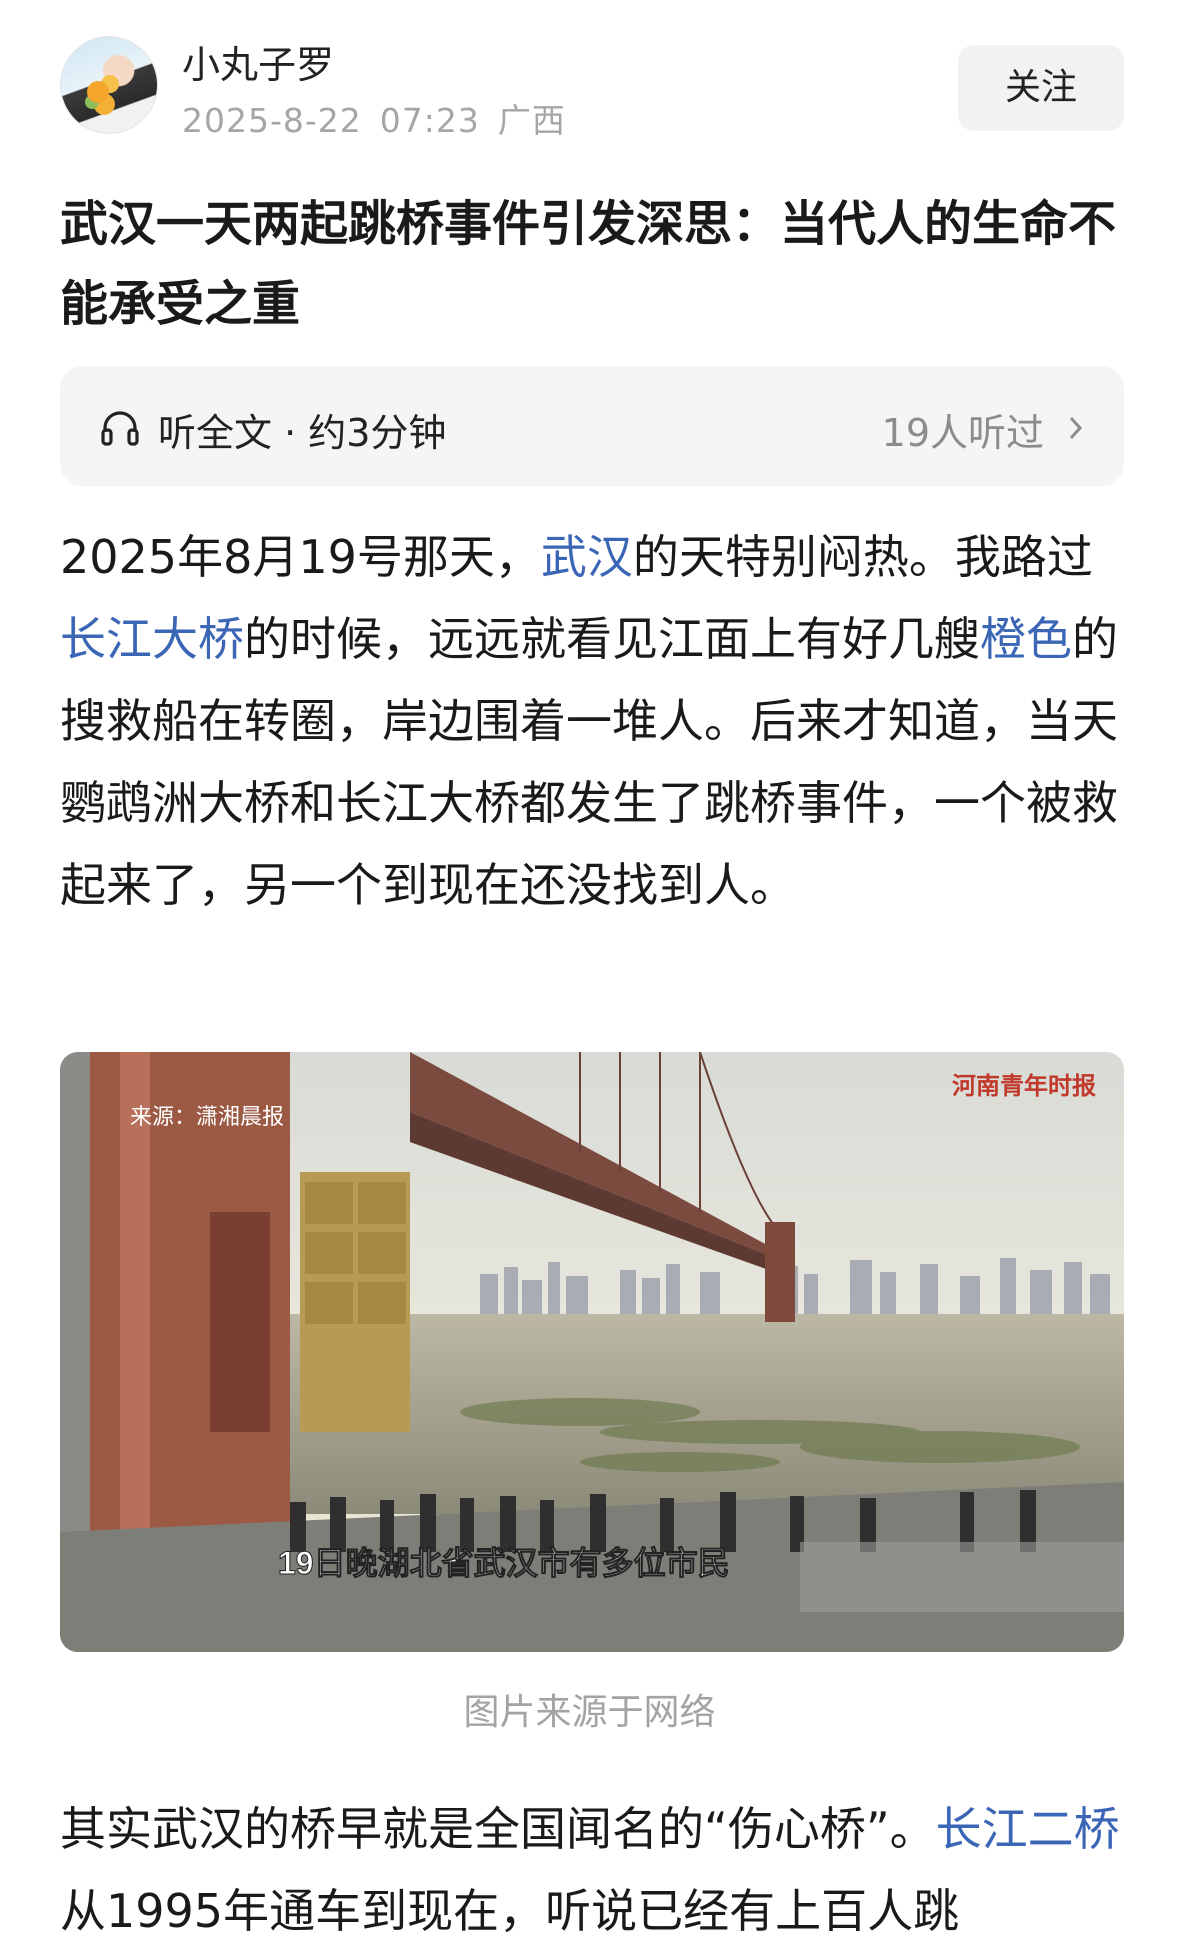  What do you see at coordinates (498, 1829) in the screenshot?
I see `paragraph-2-text-1: 其实武汉的桥早就是全国闻名的“伤心桥”。` at bounding box center [498, 1829].